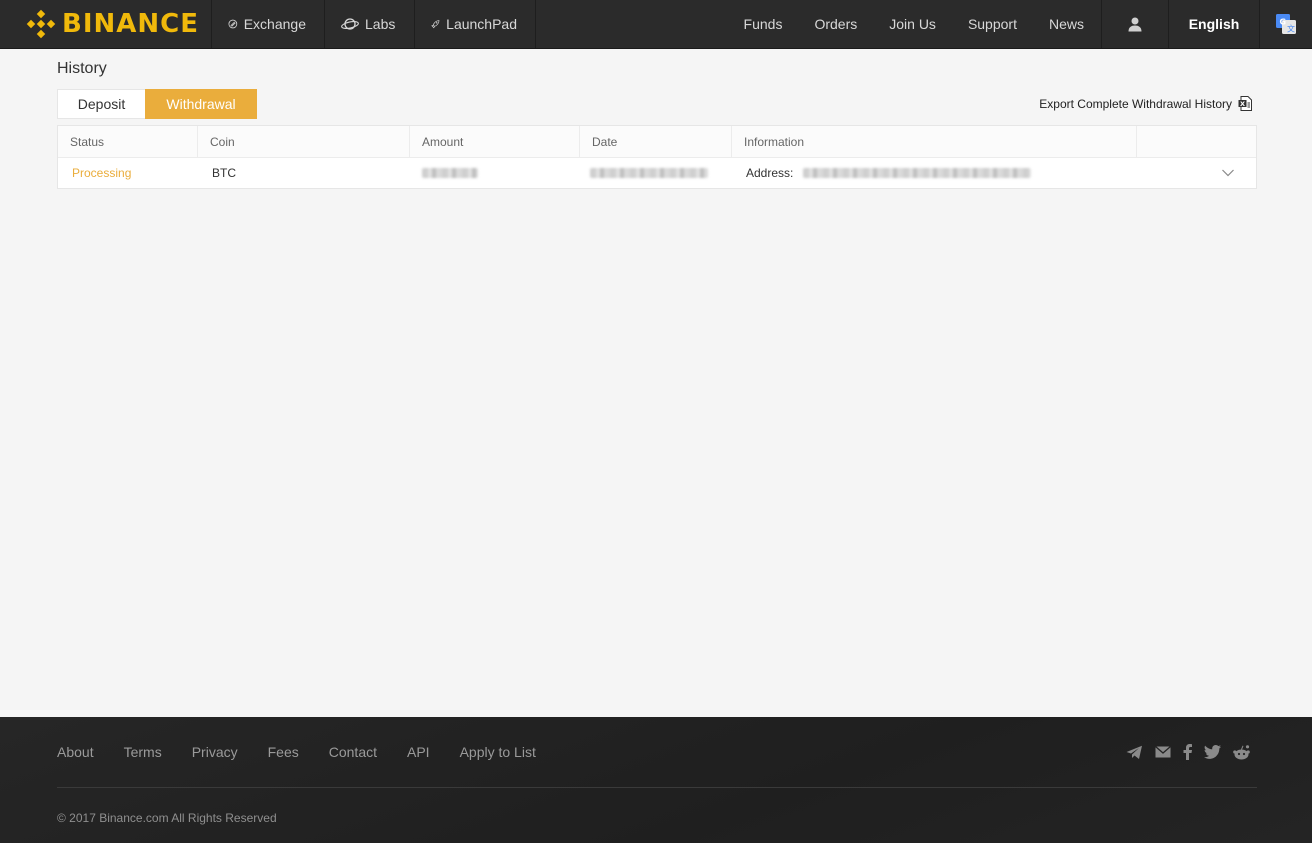 This screenshot has height=843, width=1312. I want to click on column-header-actions, so click(1196, 141).